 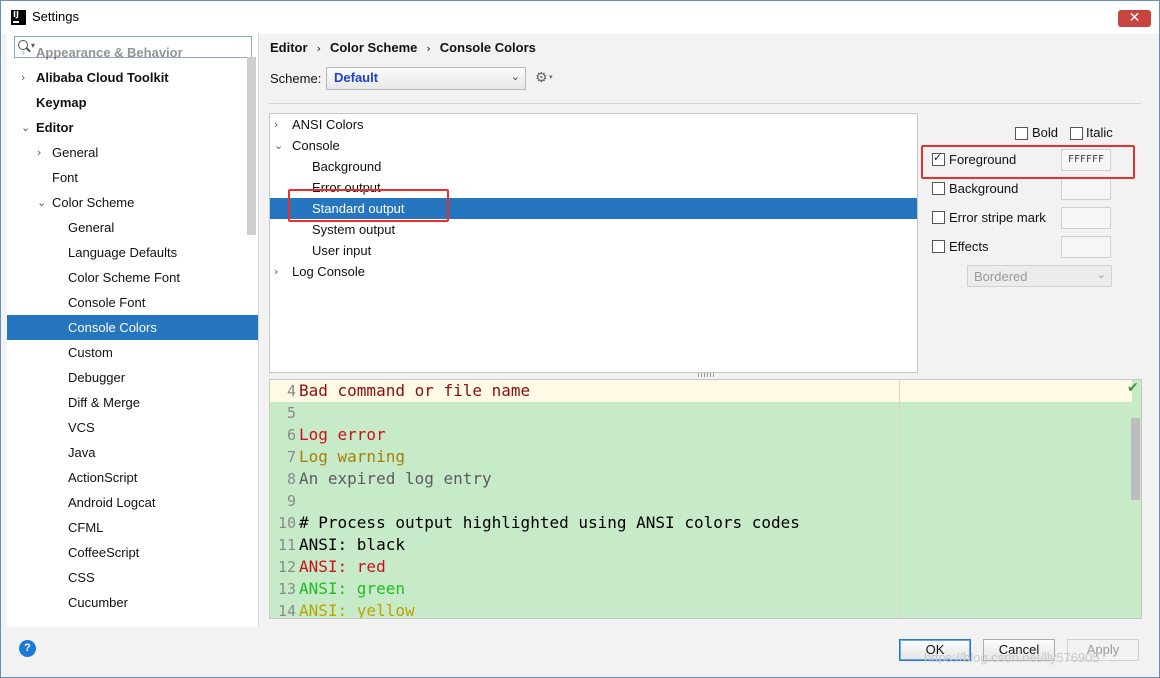 What do you see at coordinates (81, 577) in the screenshot?
I see `sidebar-item-label: CSS` at bounding box center [81, 577].